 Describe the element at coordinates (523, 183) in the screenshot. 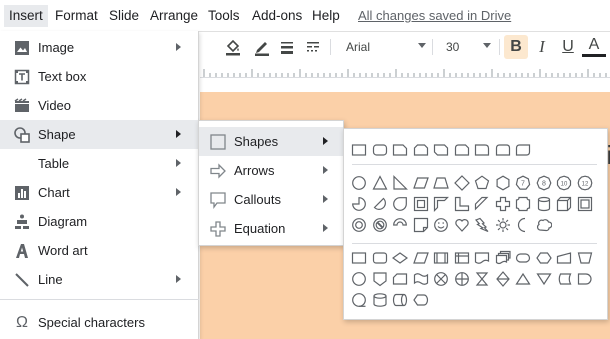

I see `heptagon-icon: 7` at that location.